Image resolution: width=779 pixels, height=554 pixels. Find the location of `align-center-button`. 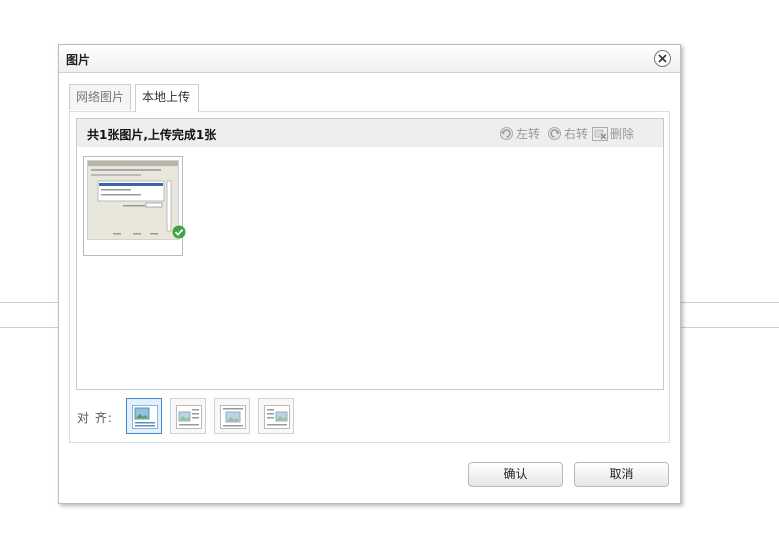

align-center-button is located at coordinates (232, 416).